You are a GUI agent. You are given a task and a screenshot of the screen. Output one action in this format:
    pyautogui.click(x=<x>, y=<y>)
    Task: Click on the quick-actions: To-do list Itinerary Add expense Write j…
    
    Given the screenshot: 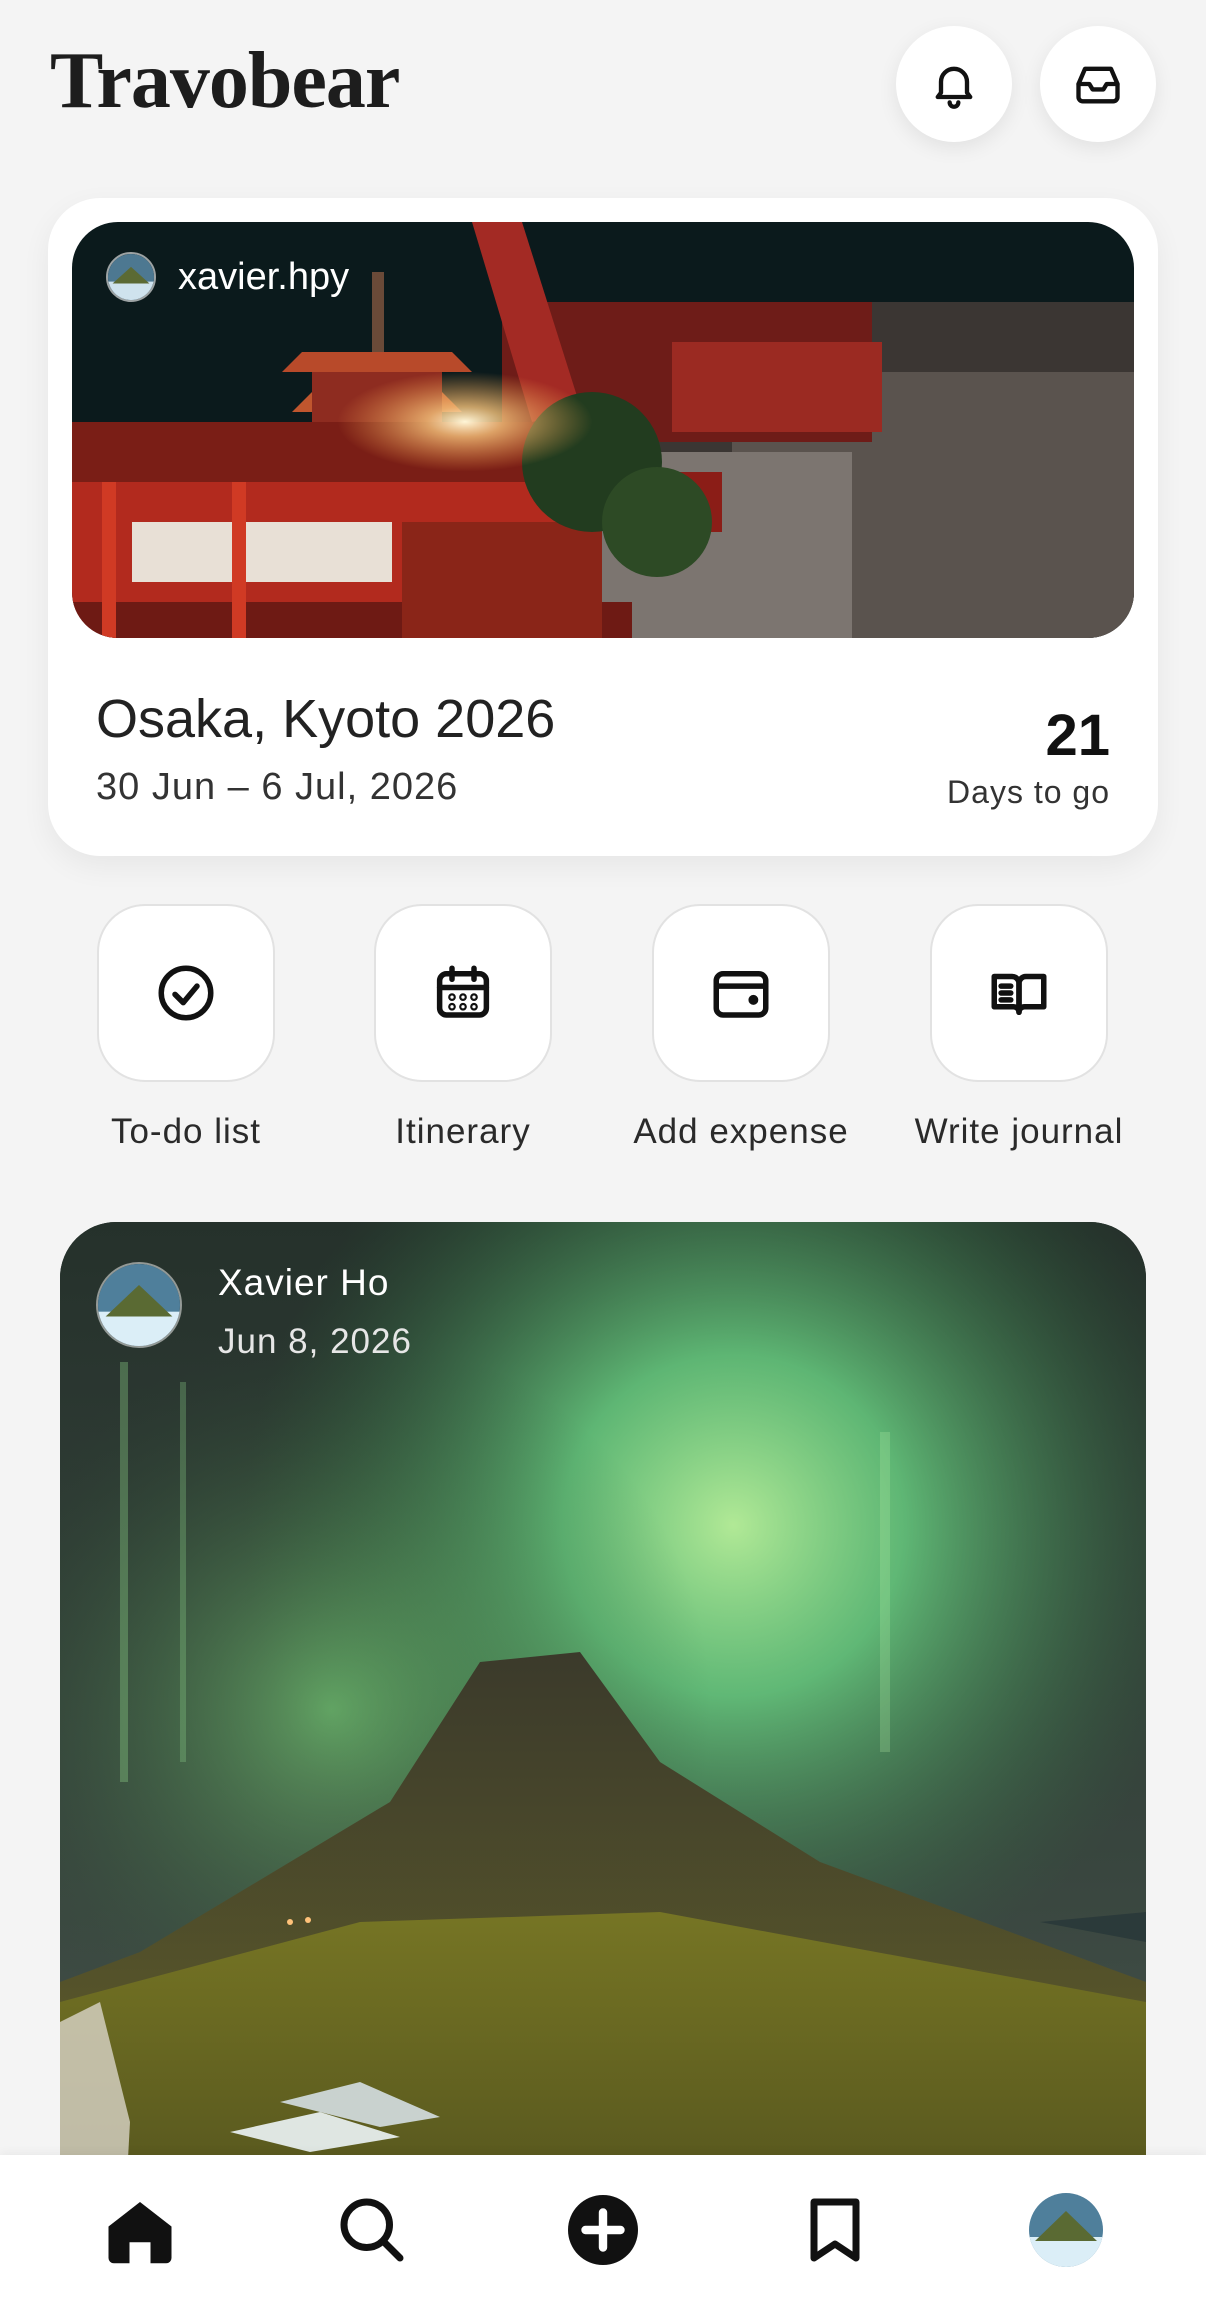 What is the action you would take?
    pyautogui.click(x=603, y=1034)
    